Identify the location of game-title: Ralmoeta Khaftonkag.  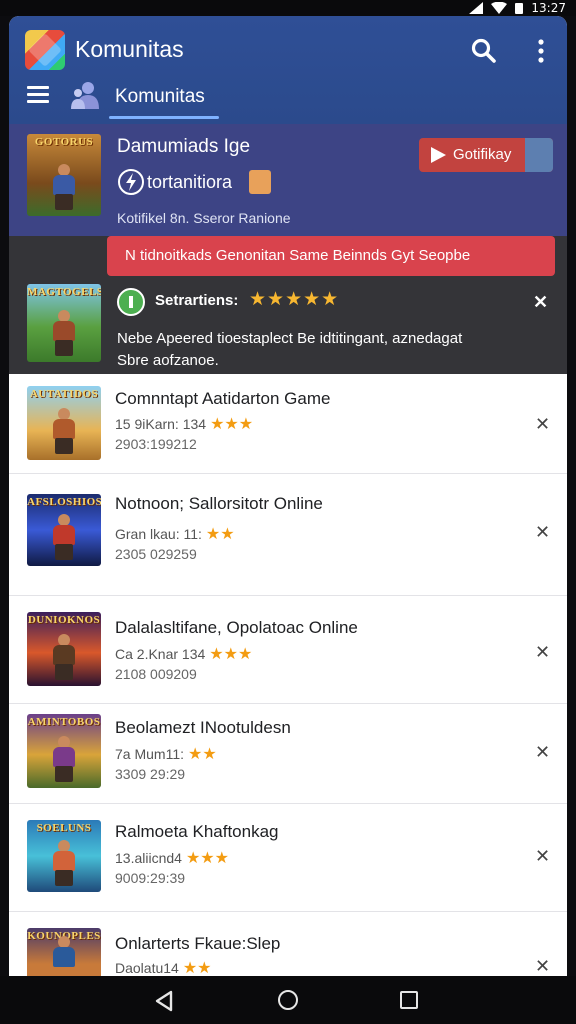
(197, 831).